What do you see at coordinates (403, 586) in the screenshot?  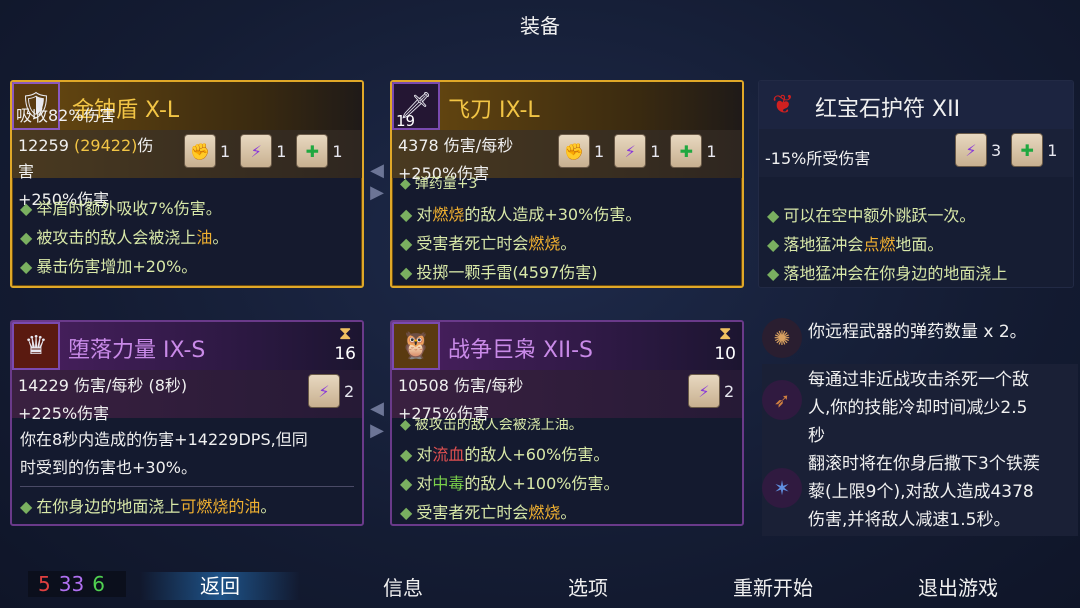 I see `info-button: 信息` at bounding box center [403, 586].